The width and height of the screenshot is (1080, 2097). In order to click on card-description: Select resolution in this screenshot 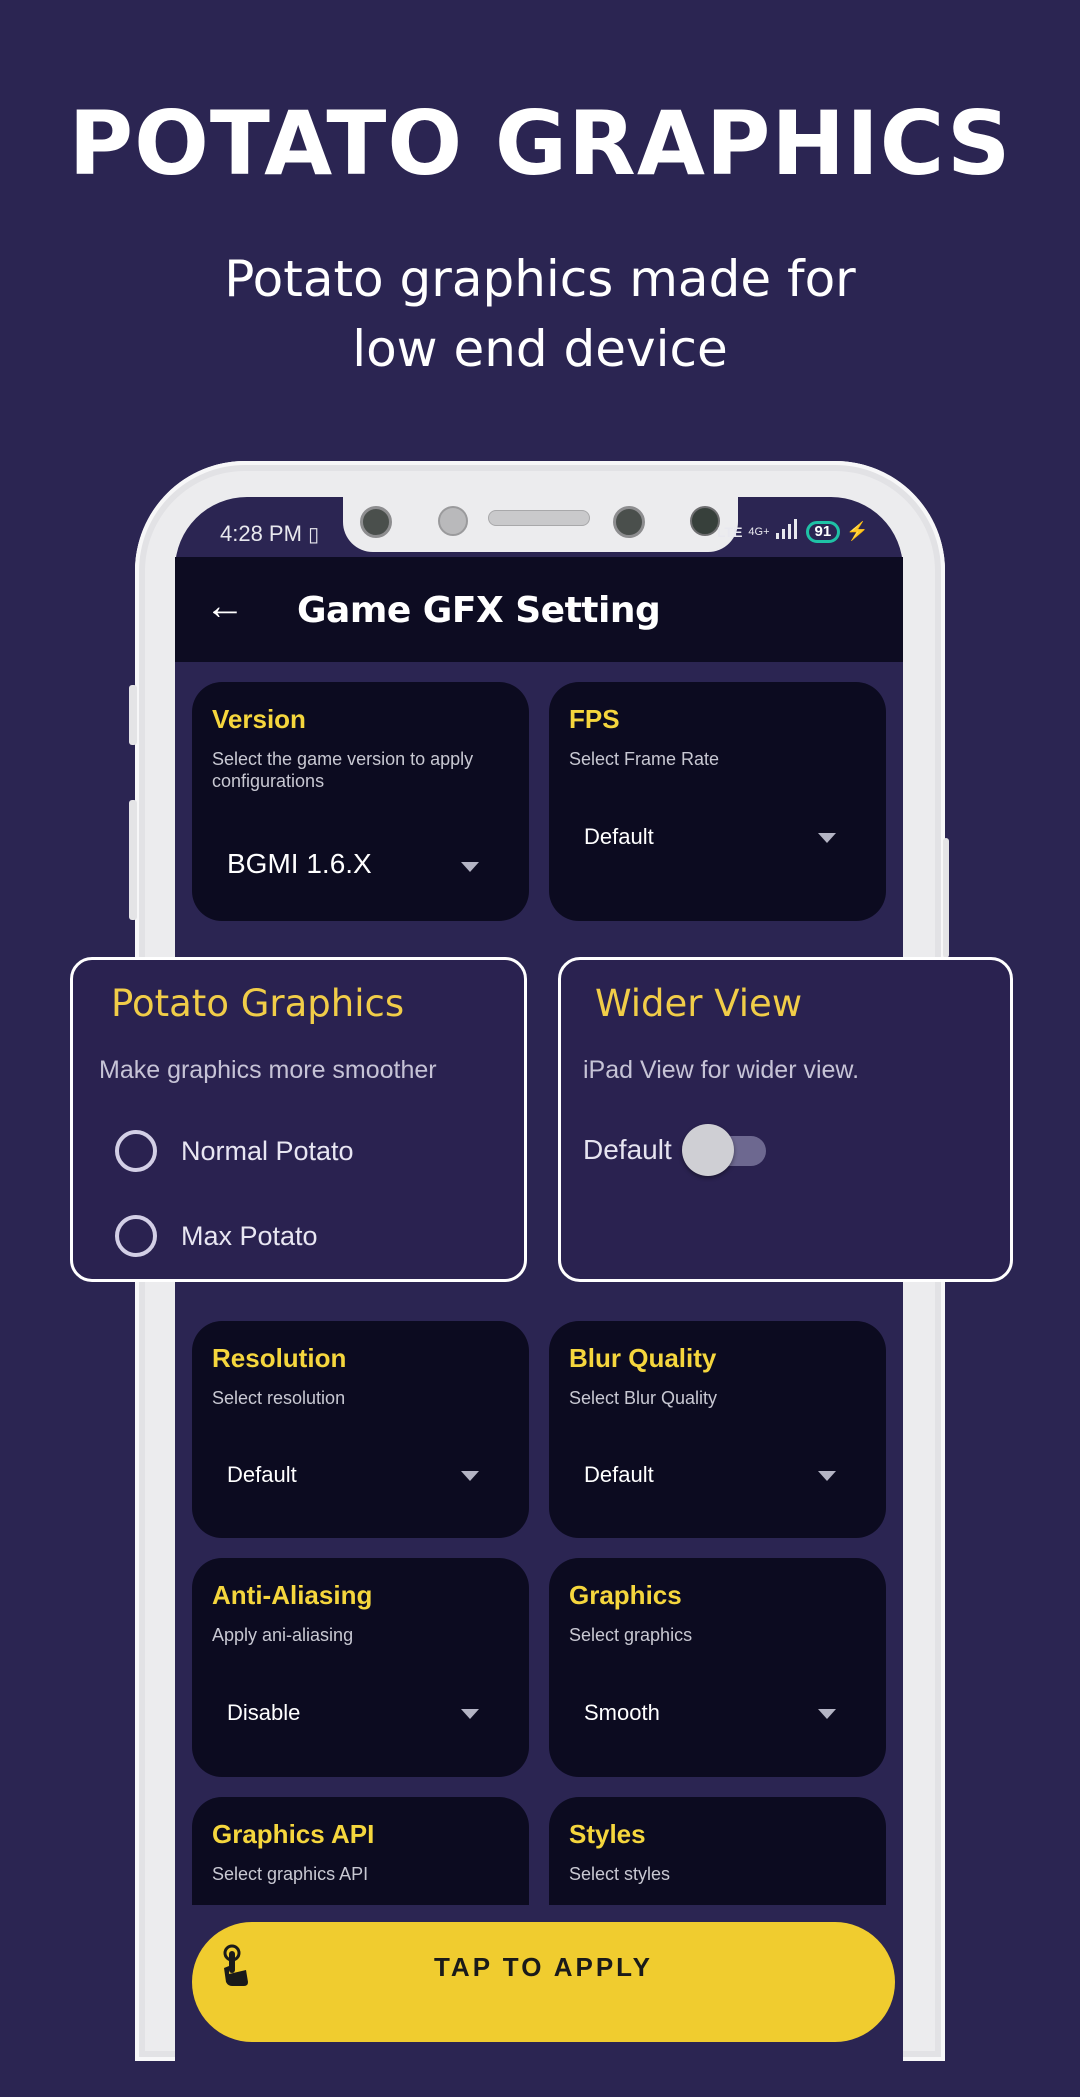, I will do `click(279, 1398)`.